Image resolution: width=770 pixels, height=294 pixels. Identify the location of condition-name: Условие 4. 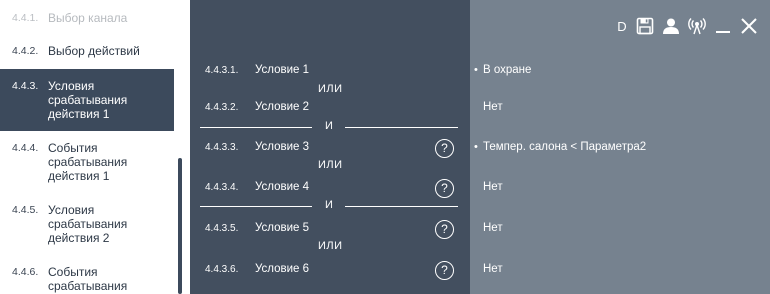
(282, 187).